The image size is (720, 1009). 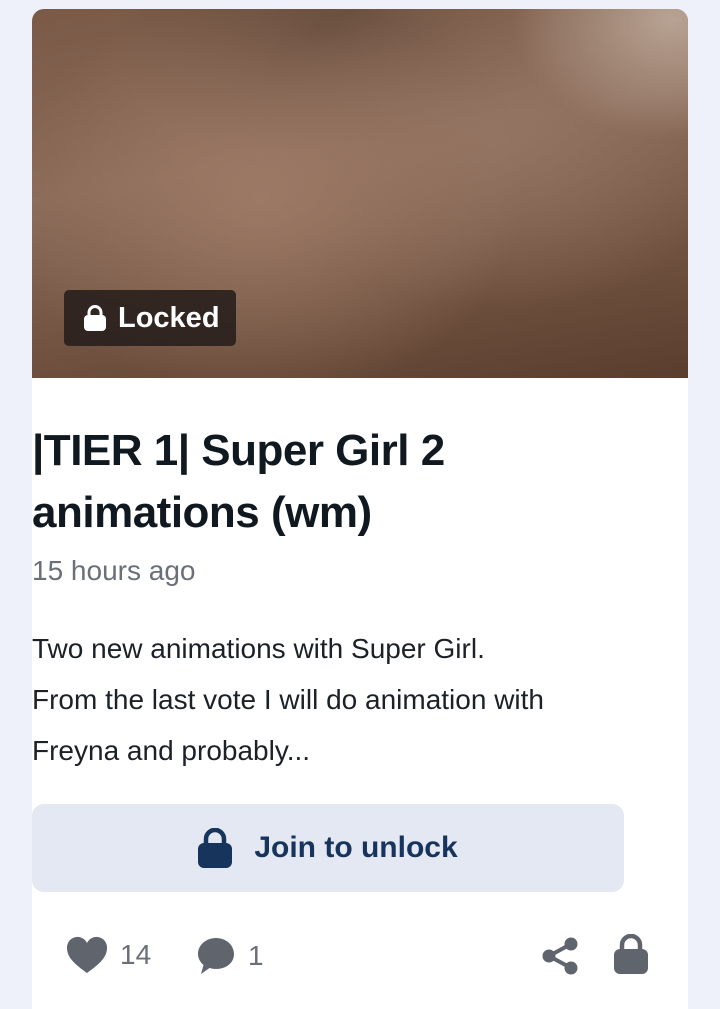 What do you see at coordinates (356, 847) in the screenshot?
I see `join-button-label: Join to unlock` at bounding box center [356, 847].